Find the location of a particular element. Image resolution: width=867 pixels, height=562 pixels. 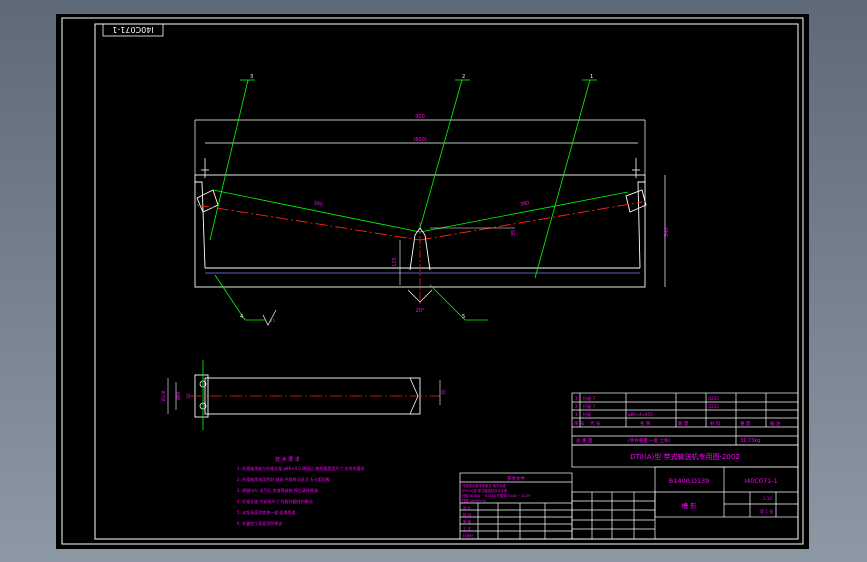

callout-5: 5 is located at coordinates (463, 317).